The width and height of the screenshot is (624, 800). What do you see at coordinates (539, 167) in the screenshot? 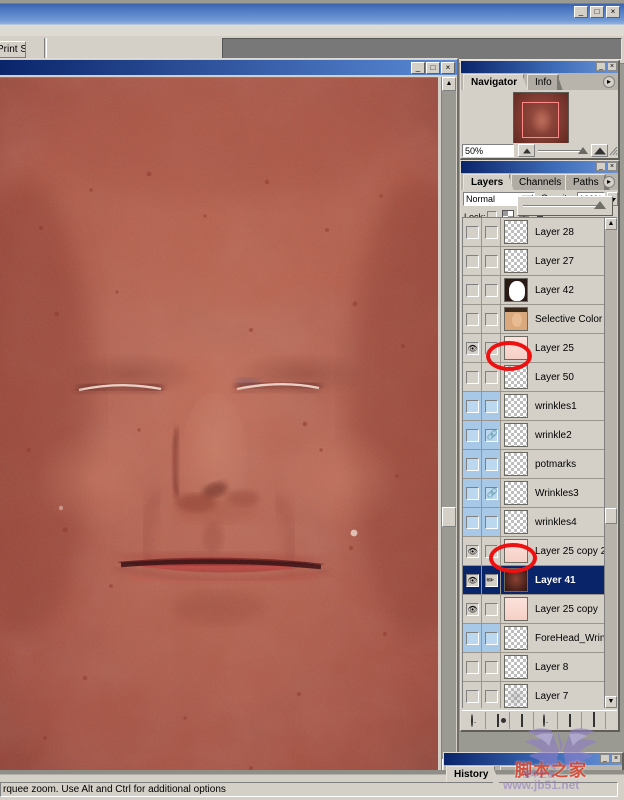
I see `layers-titlebar: _ ×` at bounding box center [539, 167].